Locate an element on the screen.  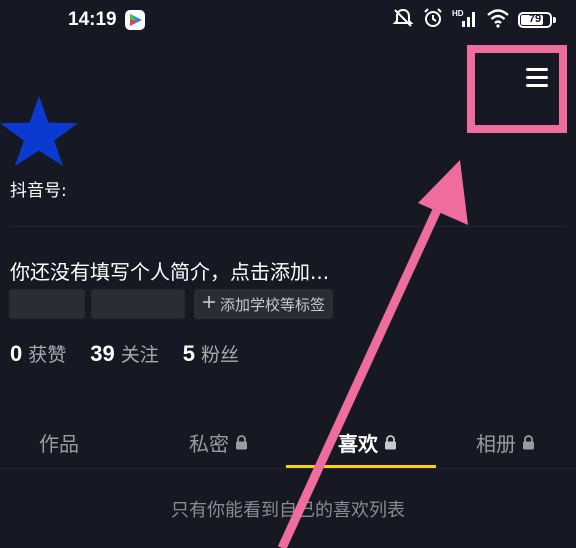
tab-works: 作品 is located at coordinates (59, 442).